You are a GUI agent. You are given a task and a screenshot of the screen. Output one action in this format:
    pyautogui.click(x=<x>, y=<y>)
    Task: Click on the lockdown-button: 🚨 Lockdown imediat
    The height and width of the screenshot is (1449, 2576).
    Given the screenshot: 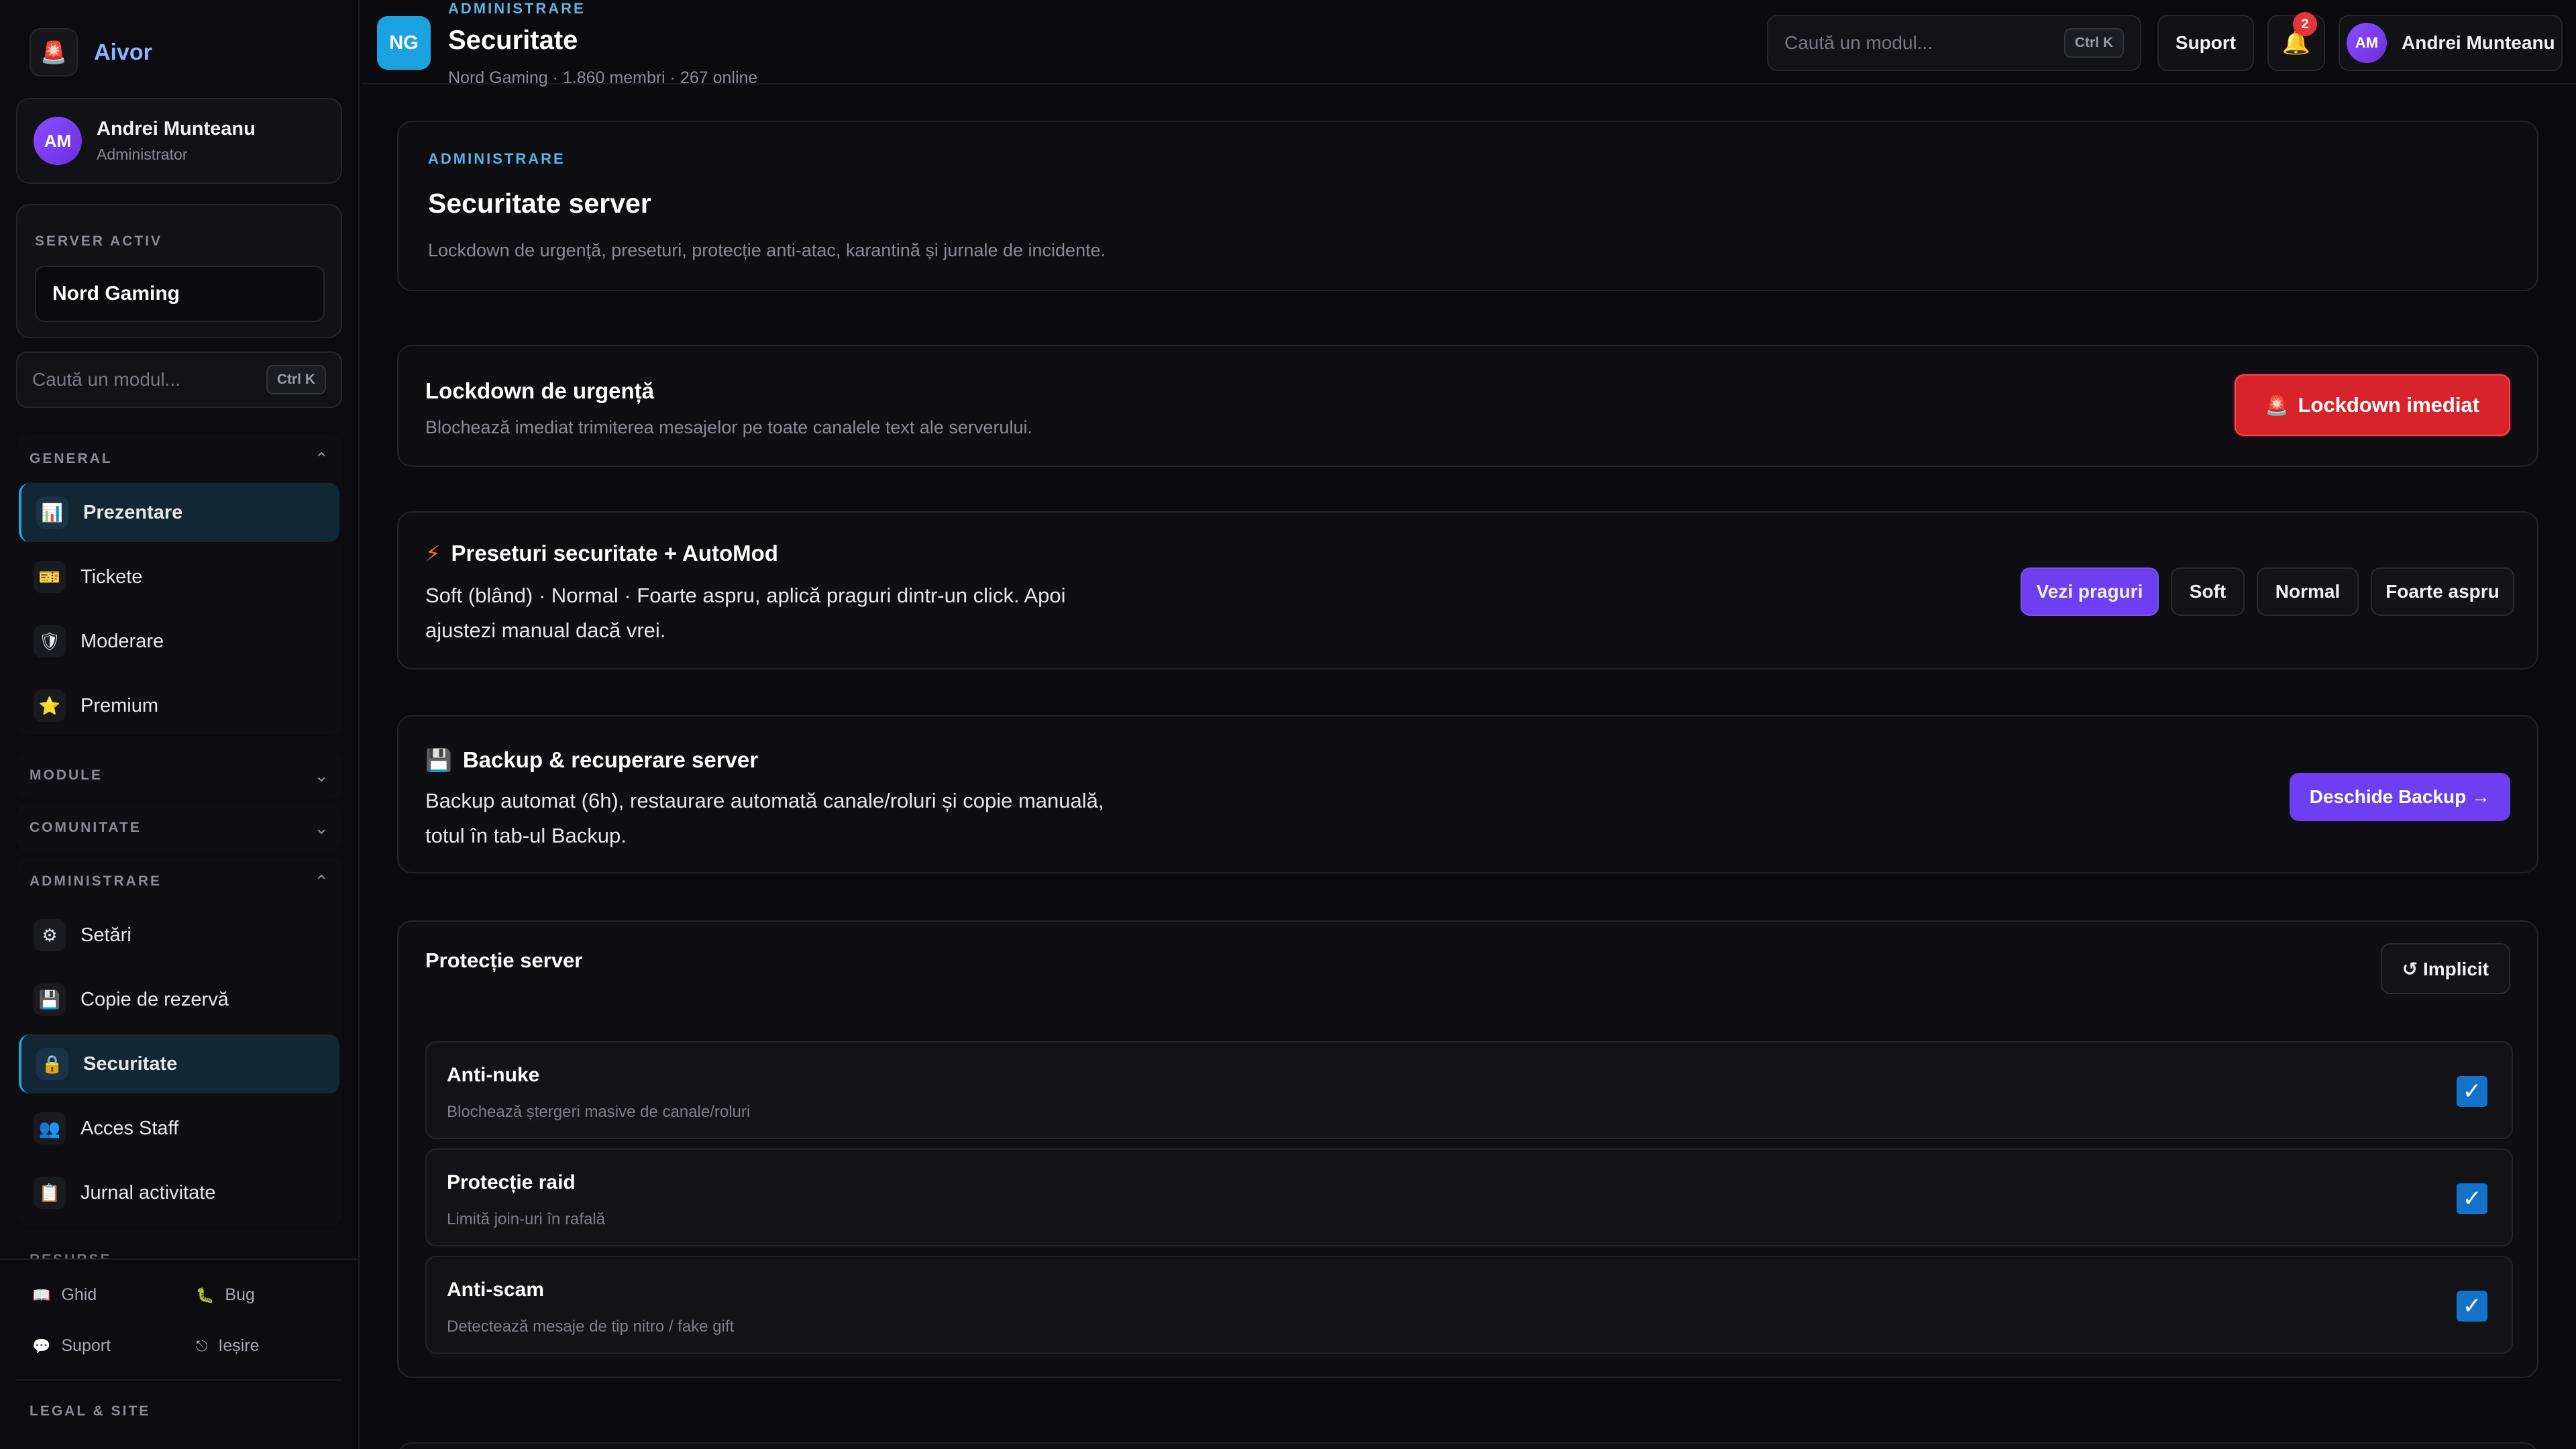 What is the action you would take?
    pyautogui.click(x=2372, y=405)
    